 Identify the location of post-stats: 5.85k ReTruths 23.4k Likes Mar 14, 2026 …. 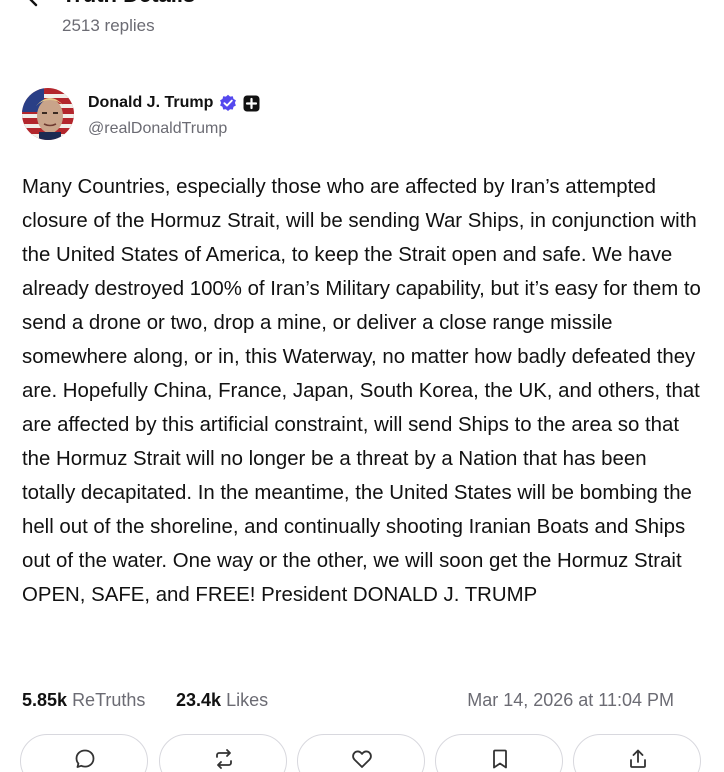
(362, 703).